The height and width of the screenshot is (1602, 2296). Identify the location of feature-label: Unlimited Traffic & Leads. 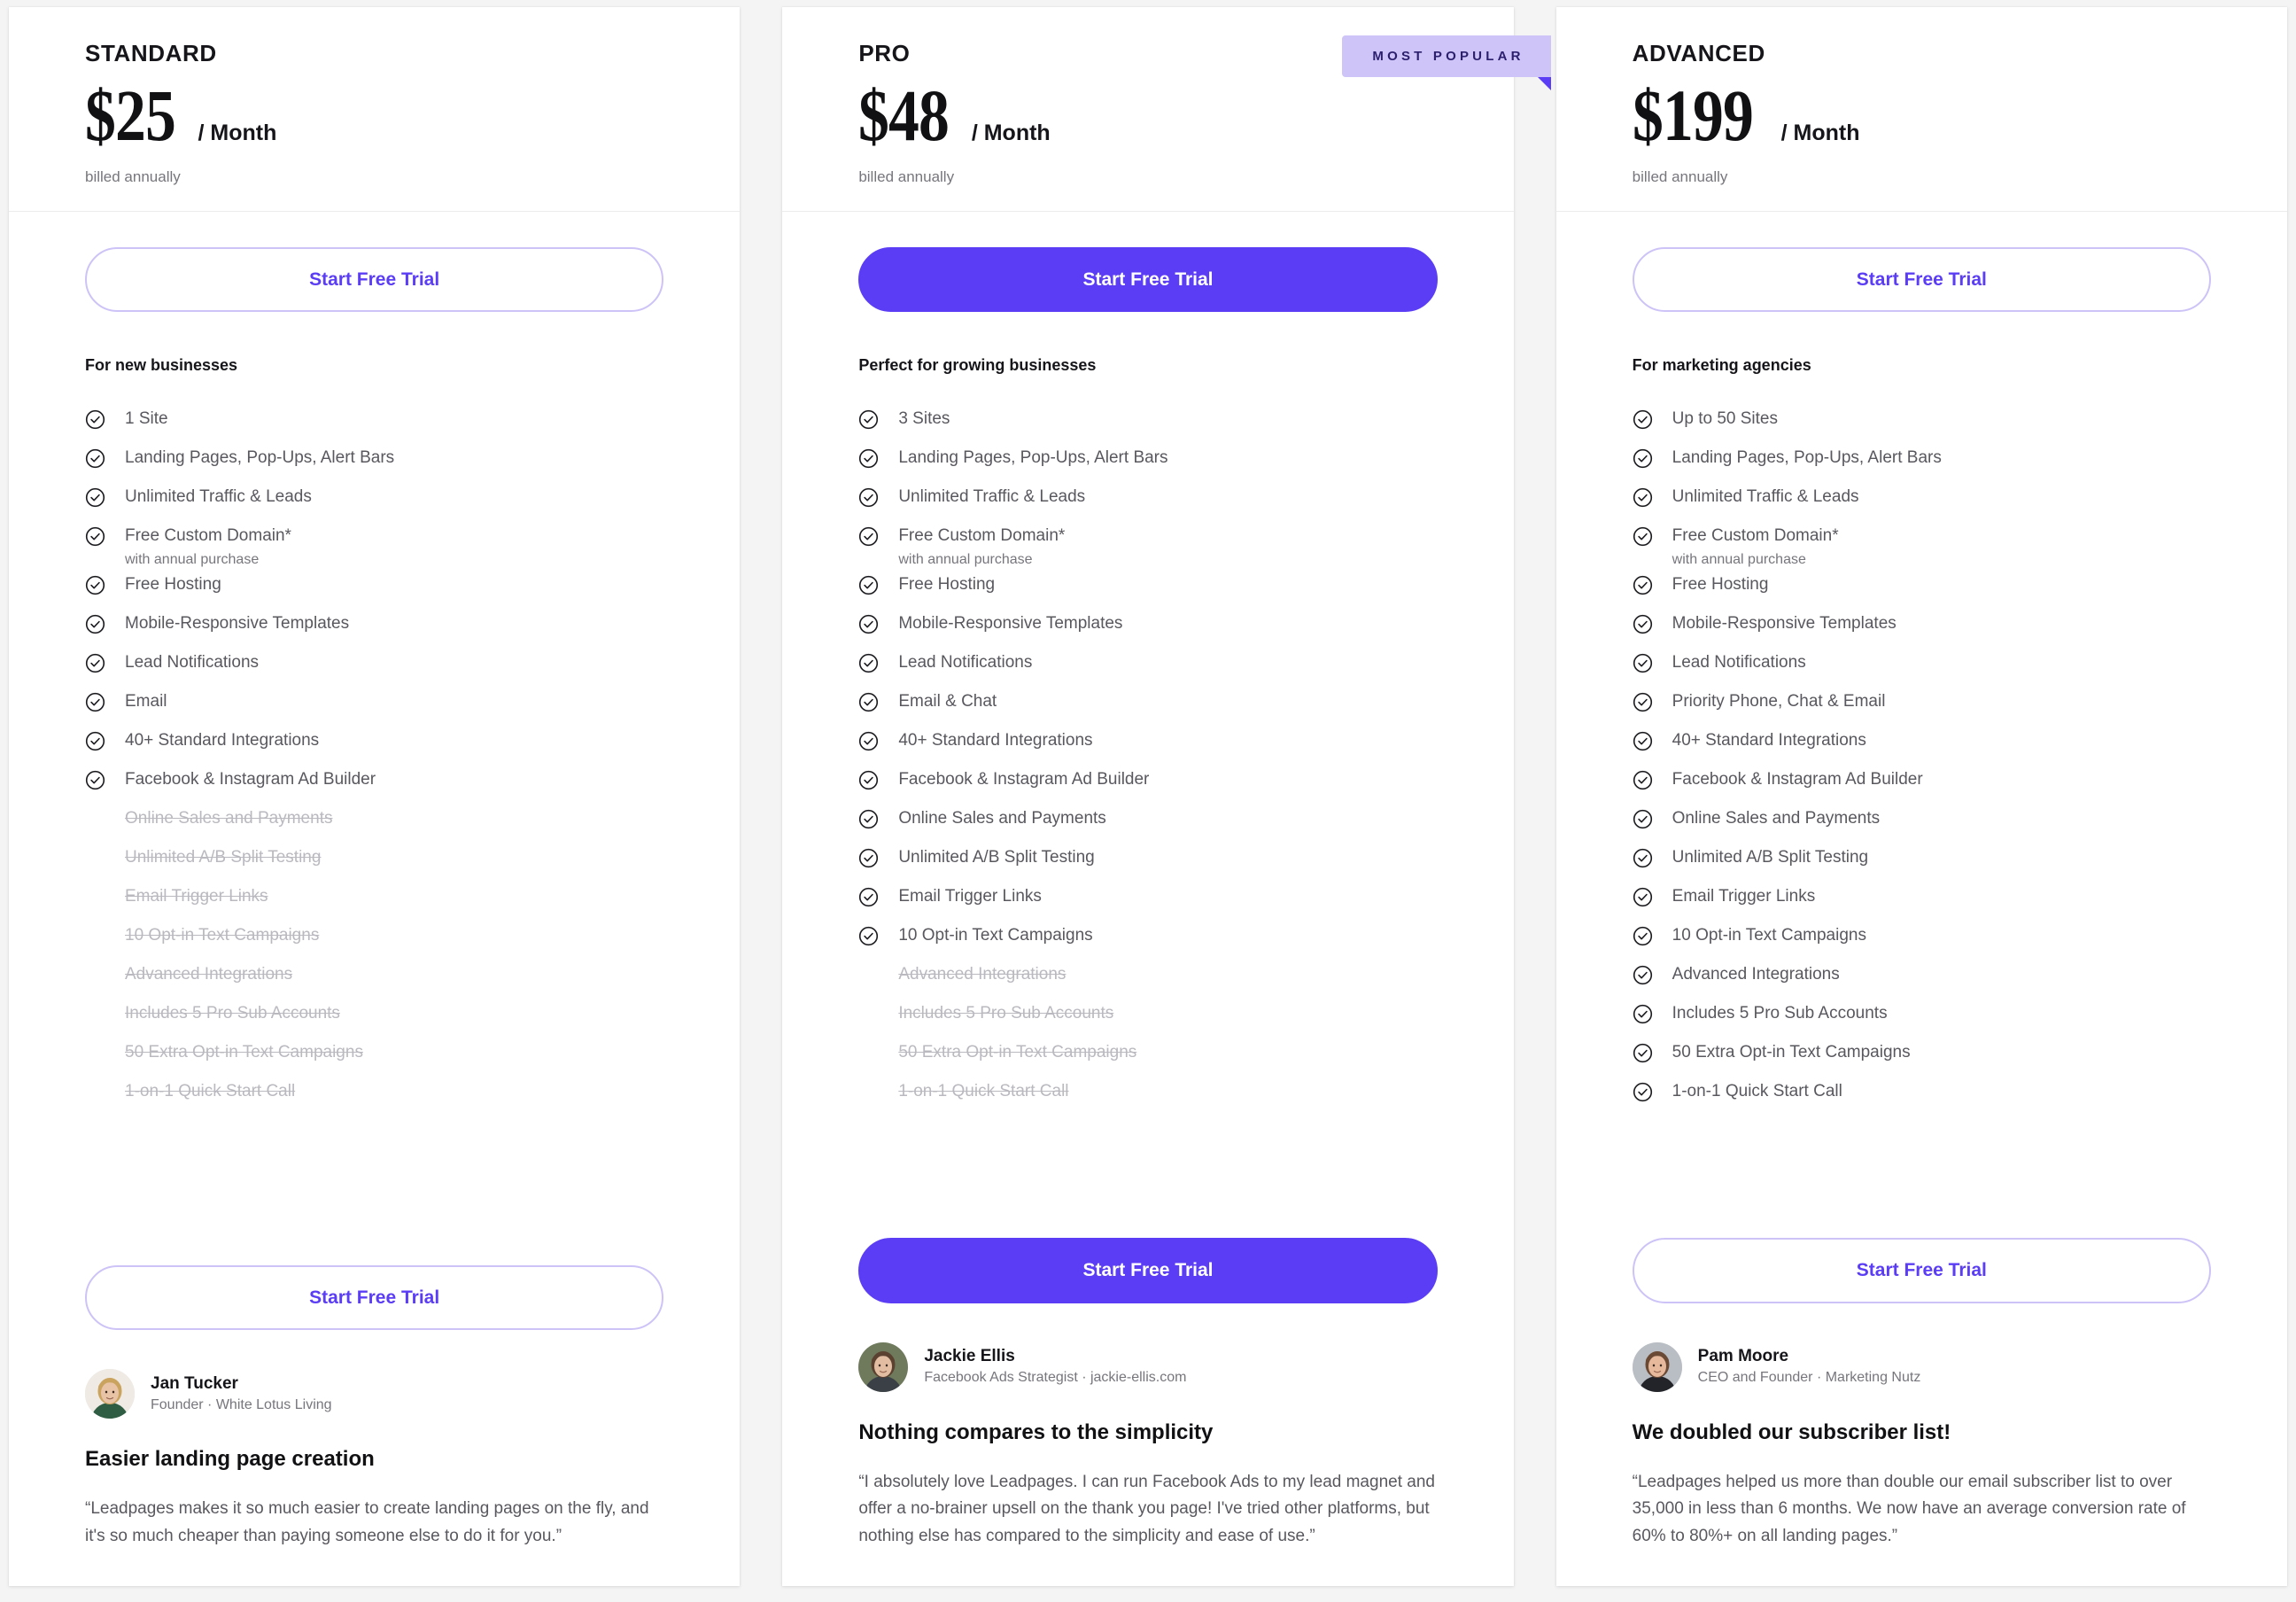
(219, 496).